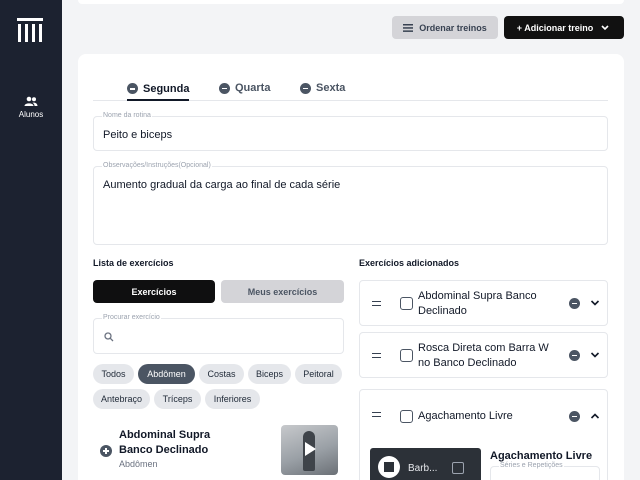  I want to click on exercise-video-thumbnail, so click(309, 450).